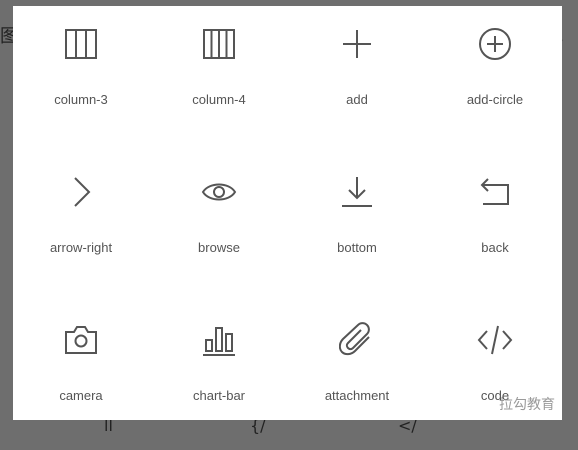  I want to click on icon-tile-code: code, so click(495, 376).